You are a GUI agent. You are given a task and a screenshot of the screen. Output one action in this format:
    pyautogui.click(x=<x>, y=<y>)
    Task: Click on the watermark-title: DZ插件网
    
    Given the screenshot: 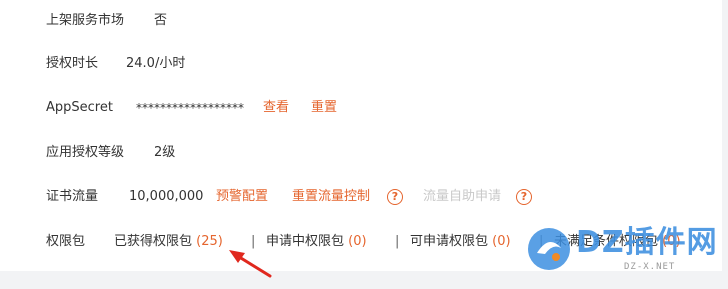 What is the action you would take?
    pyautogui.click(x=647, y=242)
    